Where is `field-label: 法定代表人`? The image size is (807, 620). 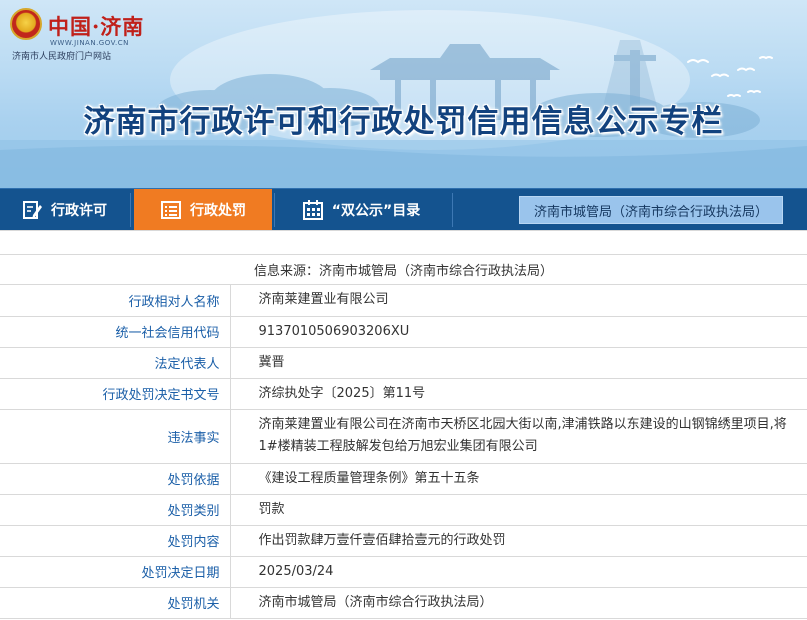
field-label: 法定代表人 is located at coordinates (115, 363).